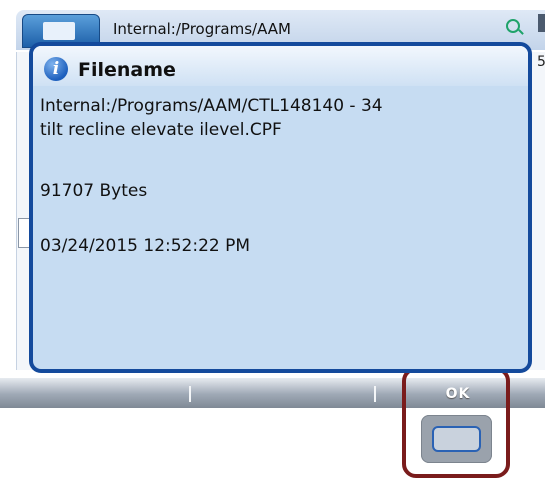  I want to click on list-edge-text: 5, so click(541, 62).